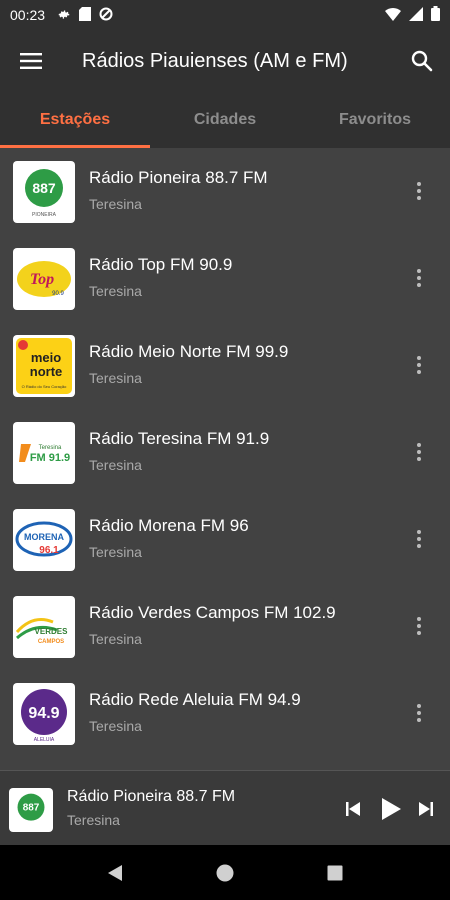  I want to click on svg-text: FM 91.9, so click(50, 458).